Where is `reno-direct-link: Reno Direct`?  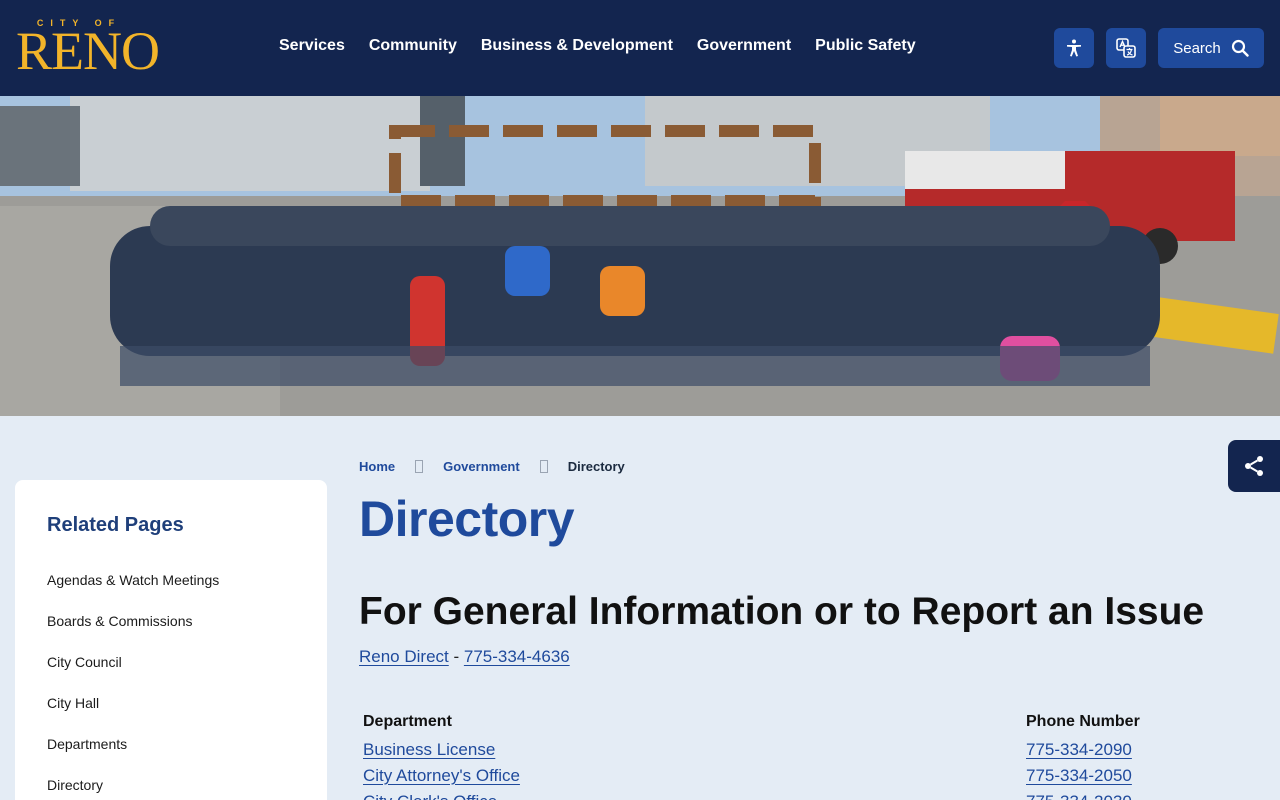
reno-direct-link: Reno Direct is located at coordinates (404, 656).